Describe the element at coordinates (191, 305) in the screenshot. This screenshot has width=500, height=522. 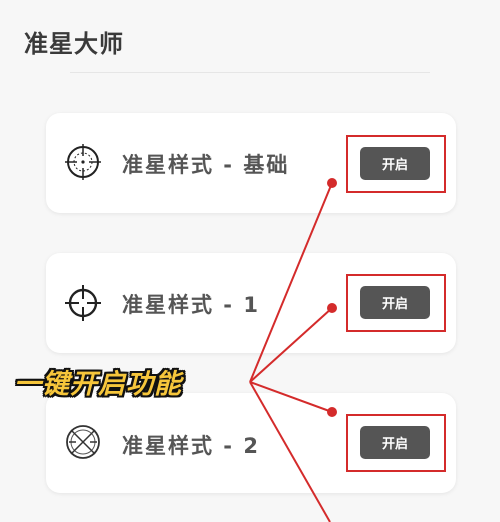
I see `crosshair-label: 准星样式 - 1` at that location.